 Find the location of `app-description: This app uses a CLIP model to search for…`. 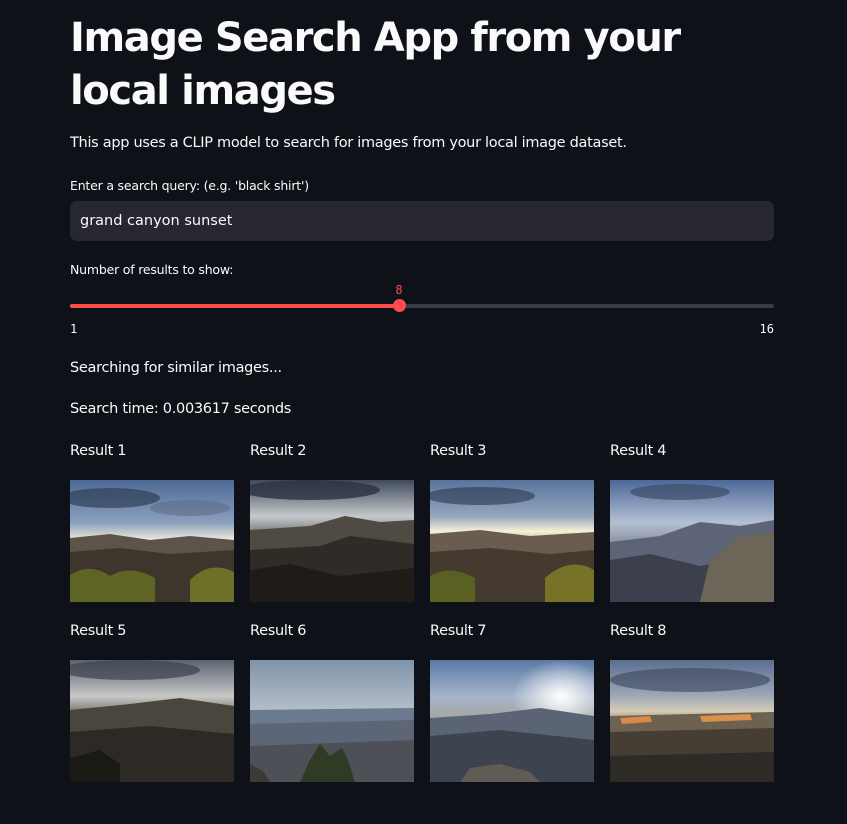

app-description: This app uses a CLIP model to search for… is located at coordinates (348, 143).